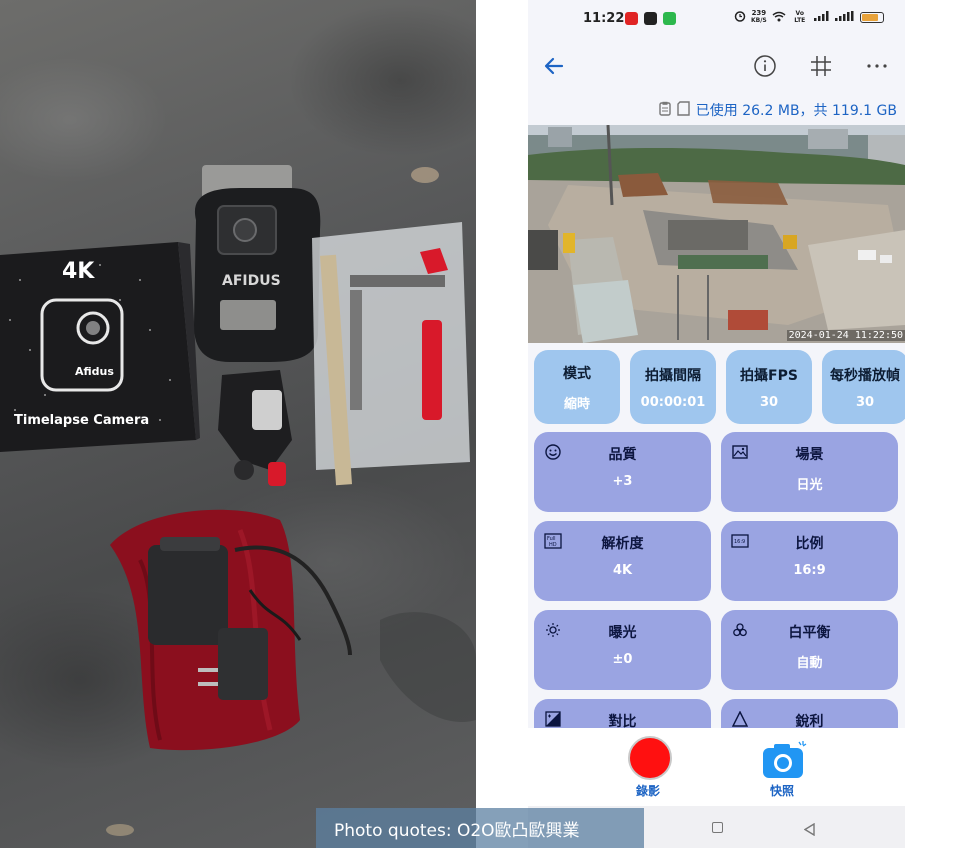 Image resolution: width=961 pixels, height=848 pixels. What do you see at coordinates (759, 20) in the screenshot?
I see `net-speed-unit: KB/S` at bounding box center [759, 20].